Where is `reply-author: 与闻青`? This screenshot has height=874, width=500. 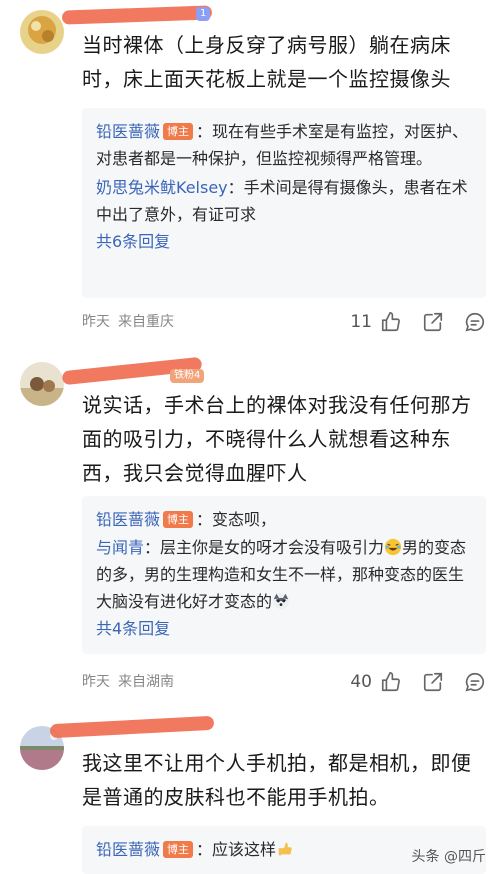 reply-author: 与闻青 is located at coordinates (120, 547).